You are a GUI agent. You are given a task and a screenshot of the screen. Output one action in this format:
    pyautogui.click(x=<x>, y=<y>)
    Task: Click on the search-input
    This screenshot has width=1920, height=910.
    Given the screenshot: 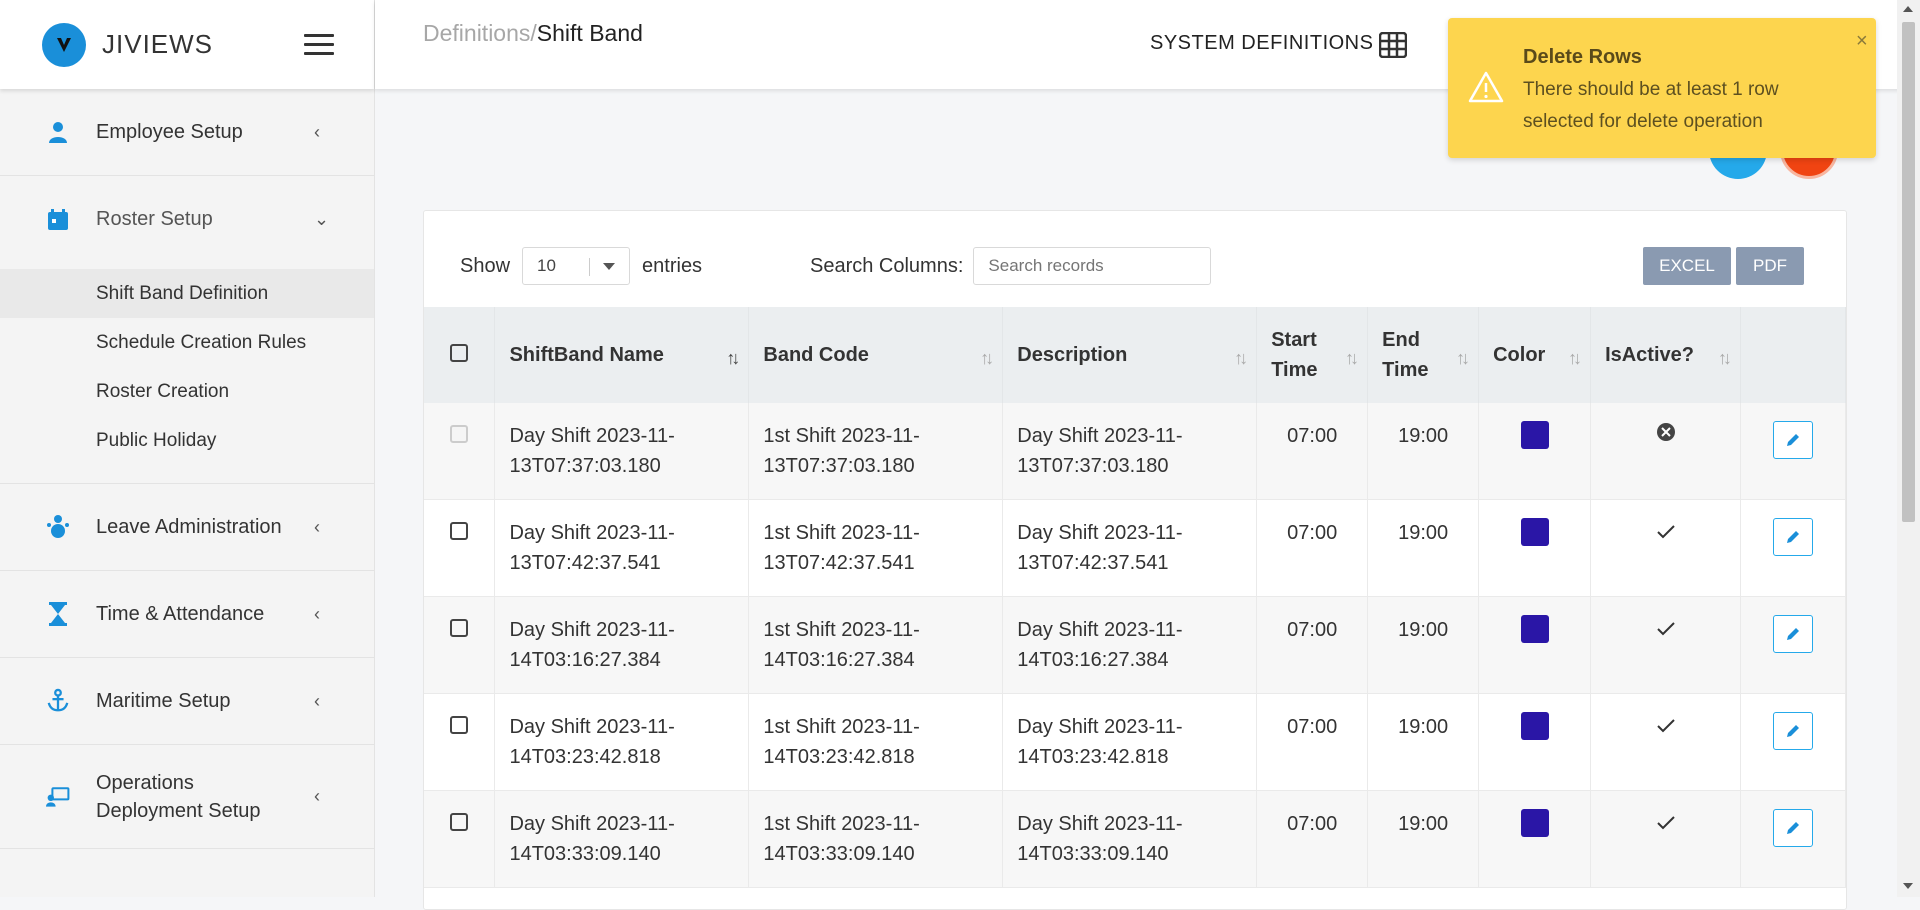 What is the action you would take?
    pyautogui.click(x=1092, y=266)
    